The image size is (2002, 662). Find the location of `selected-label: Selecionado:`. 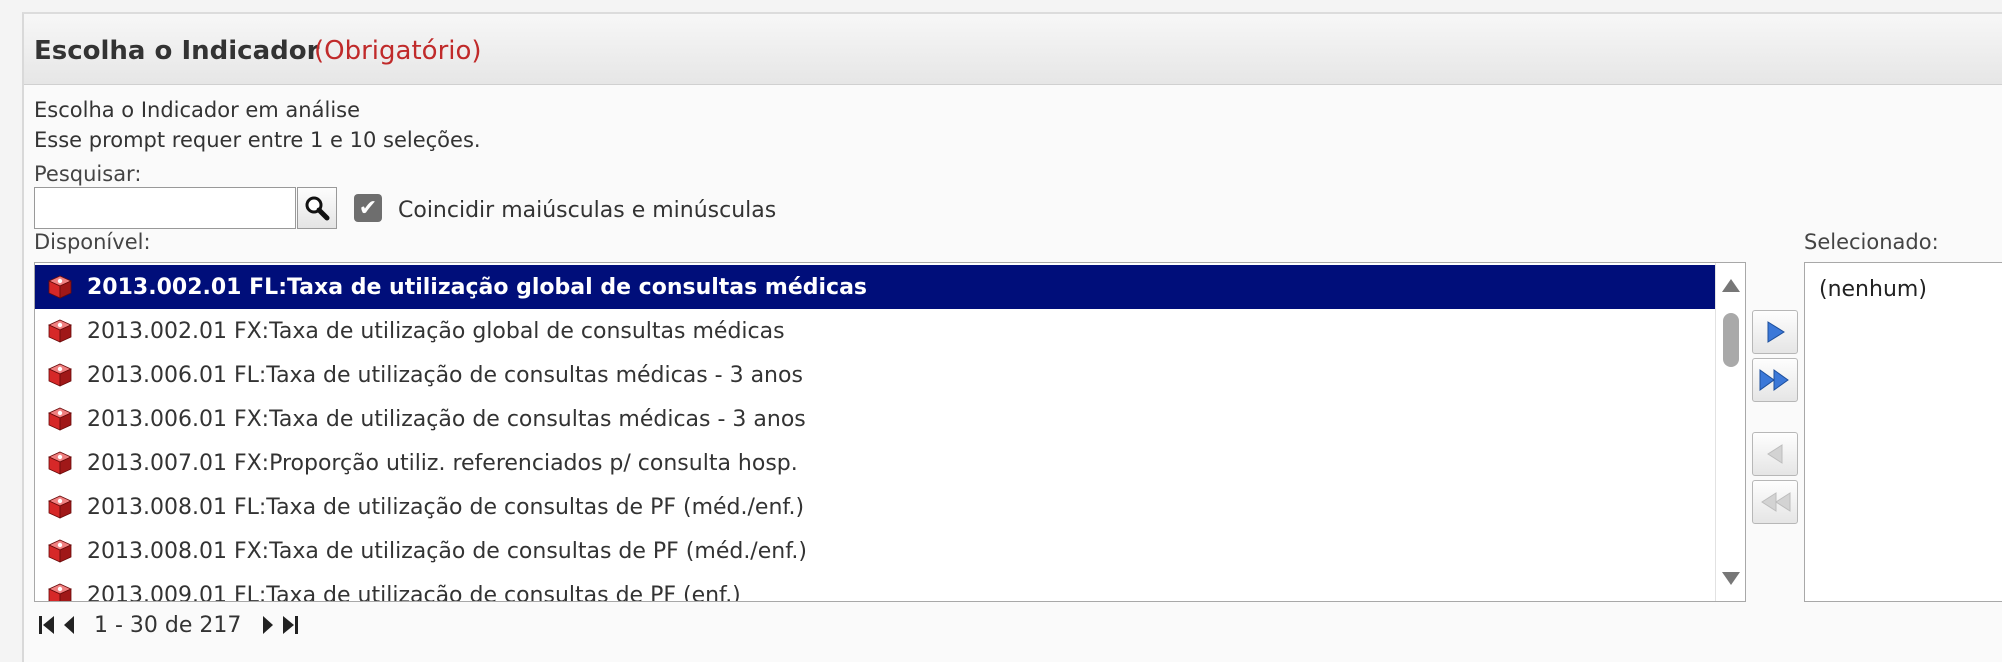

selected-label: Selecionado: is located at coordinates (1871, 242).